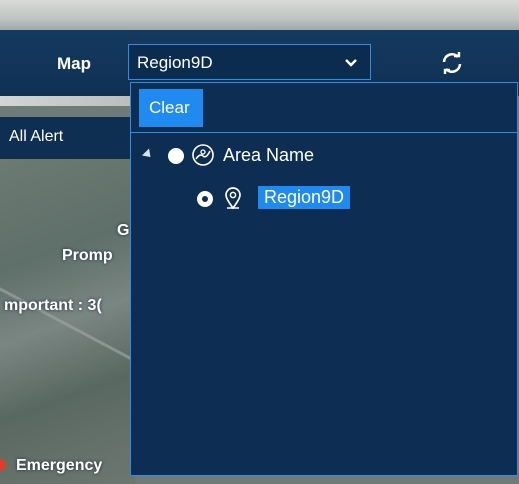 The width and height of the screenshot is (519, 484). Describe the element at coordinates (59, 465) in the screenshot. I see `bg-text-emergency: Emergency` at that location.